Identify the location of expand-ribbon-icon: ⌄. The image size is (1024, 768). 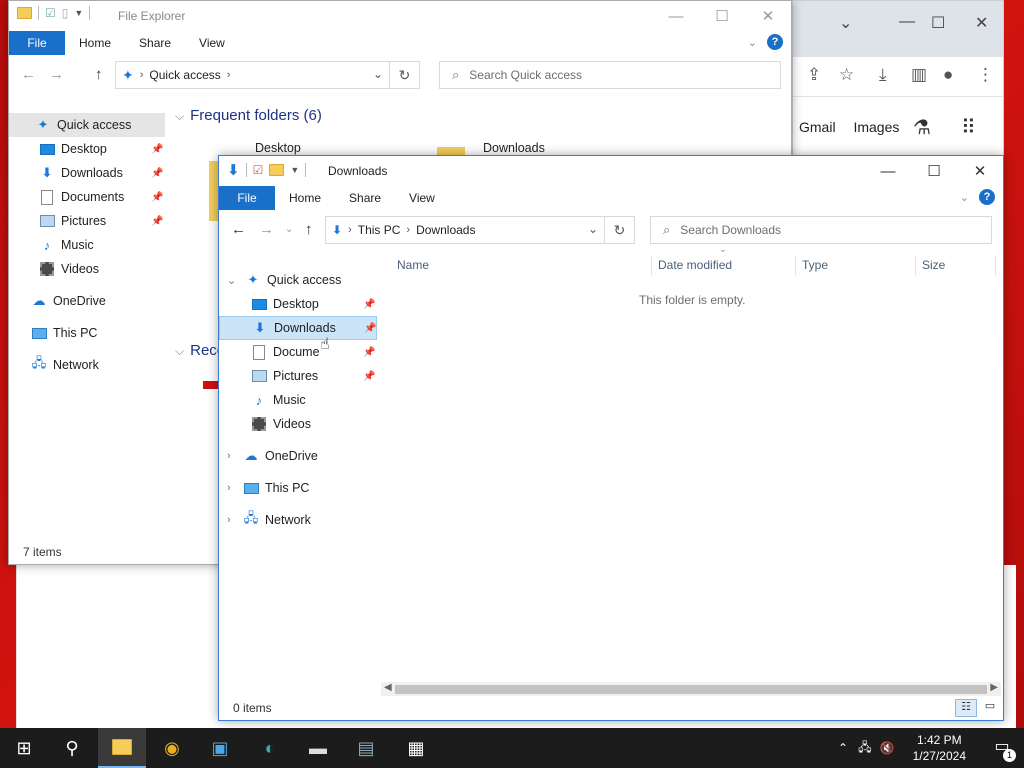
(964, 197).